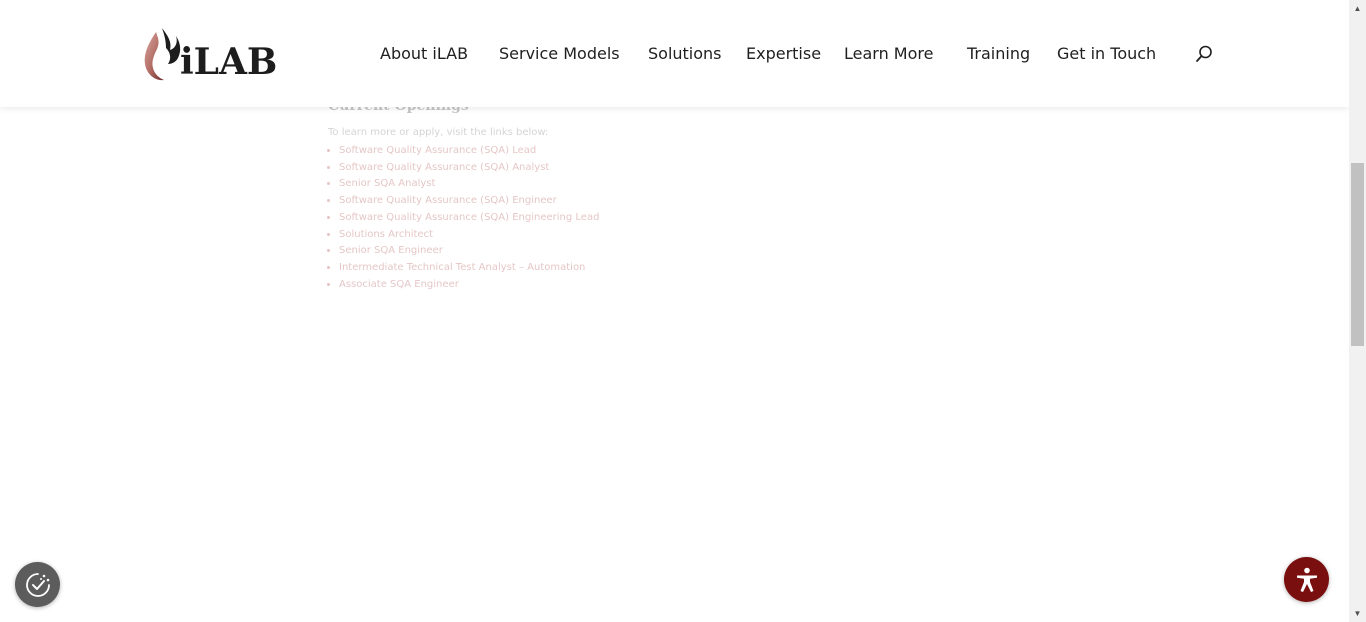 This screenshot has height=622, width=1366. I want to click on nav-item-expertise: Expertise, so click(783, 54).